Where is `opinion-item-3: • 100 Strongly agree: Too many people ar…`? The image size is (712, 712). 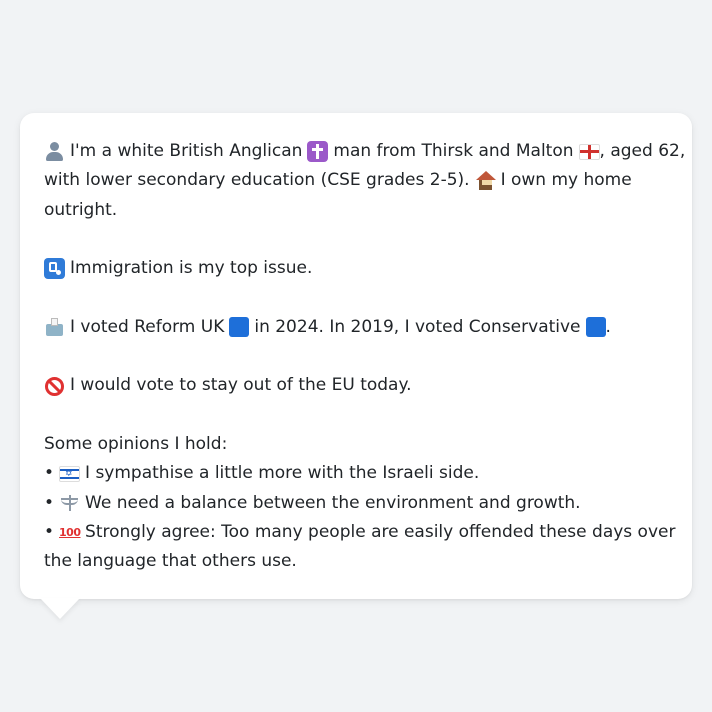 opinion-item-3: • 100 Strongly agree: Too many people ar… is located at coordinates (359, 532).